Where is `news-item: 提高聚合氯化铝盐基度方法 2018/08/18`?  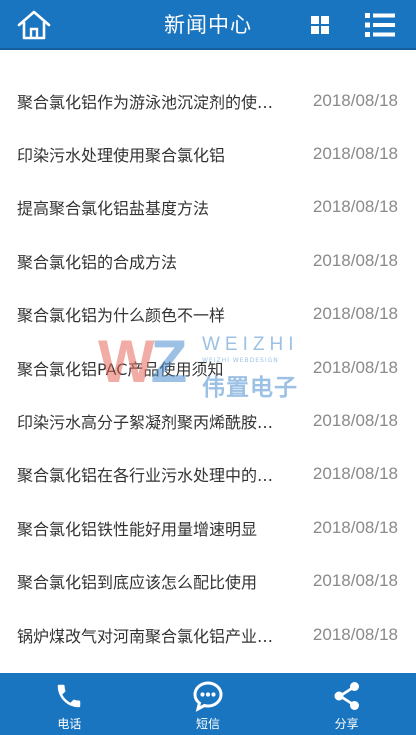
news-item: 提高聚合氯化铝盐基度方法 2018/08/18 is located at coordinates (208, 207).